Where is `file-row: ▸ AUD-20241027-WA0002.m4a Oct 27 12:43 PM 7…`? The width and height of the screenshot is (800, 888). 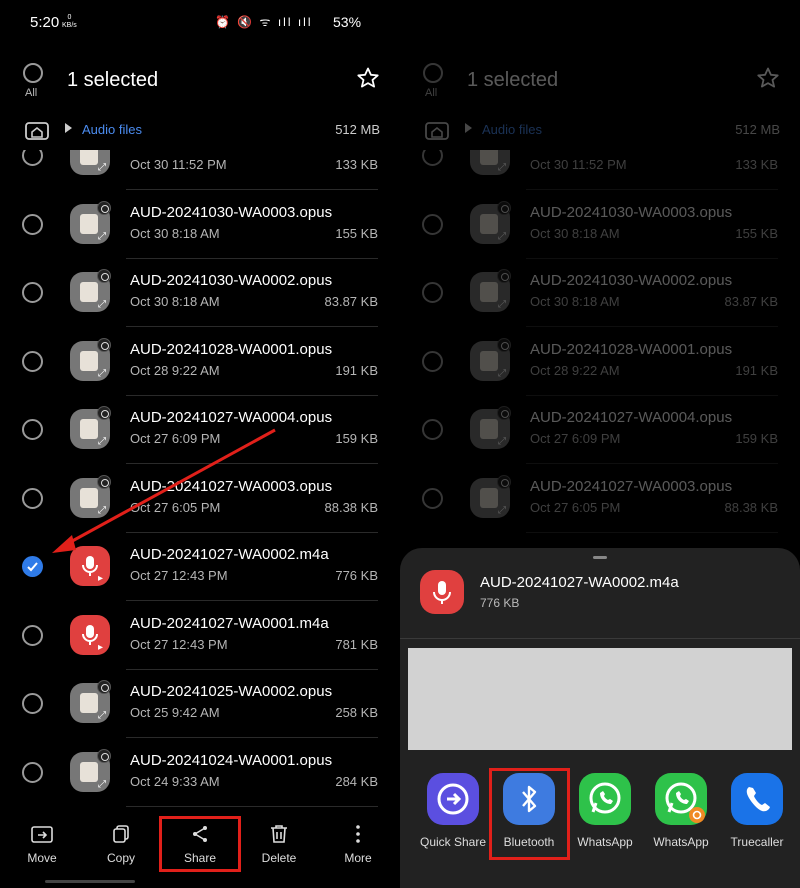
file-row: ▸ AUD-20241027-WA0002.m4a Oct 27 12:43 PM 7… is located at coordinates (200, 567).